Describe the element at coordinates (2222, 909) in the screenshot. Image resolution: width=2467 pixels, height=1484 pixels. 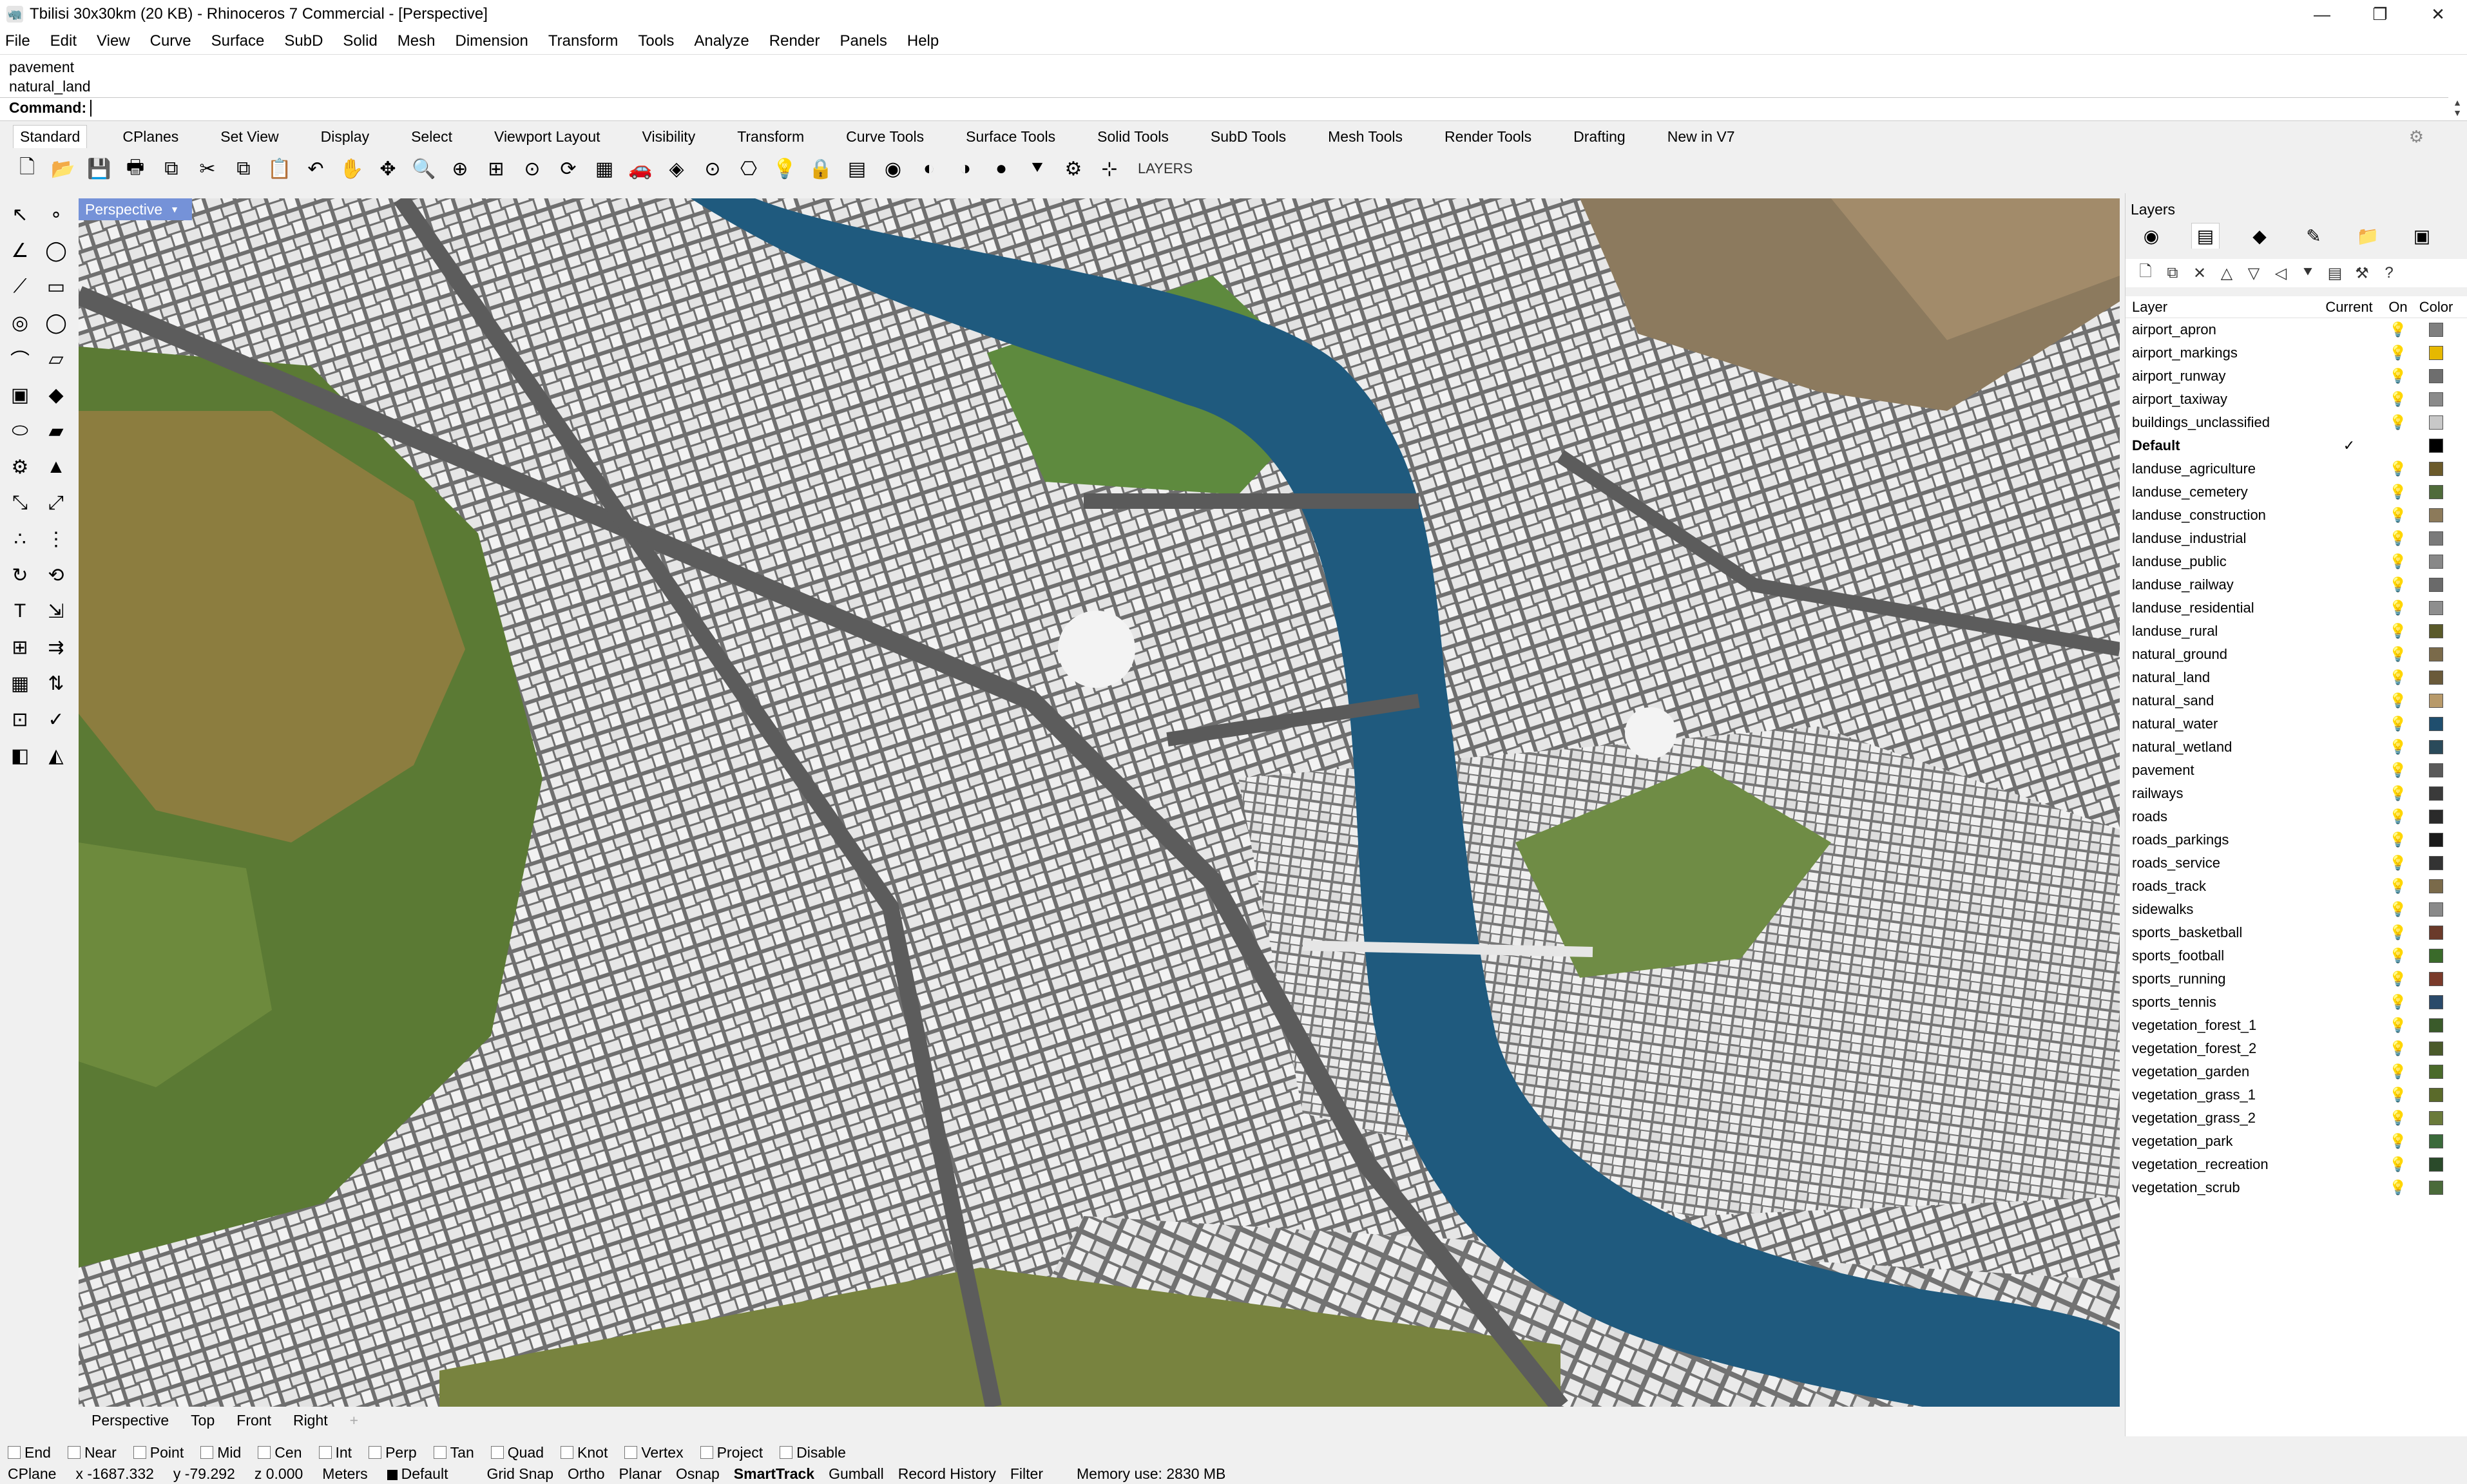
I see `layer-name: sidewalks` at that location.